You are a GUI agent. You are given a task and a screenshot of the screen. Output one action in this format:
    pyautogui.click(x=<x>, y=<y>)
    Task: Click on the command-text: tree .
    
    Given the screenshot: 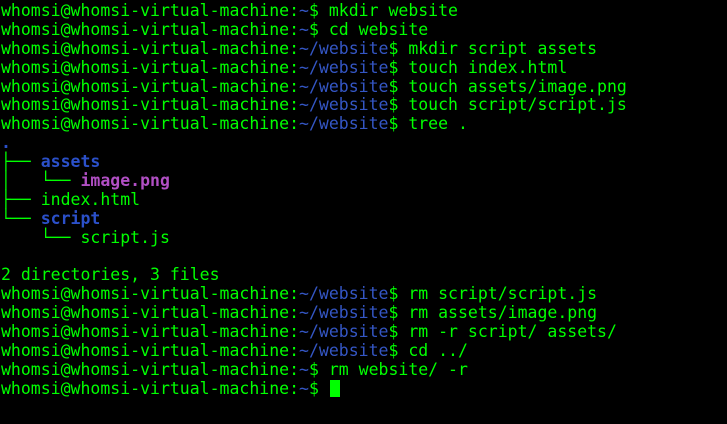 What is the action you would take?
    pyautogui.click(x=438, y=124)
    